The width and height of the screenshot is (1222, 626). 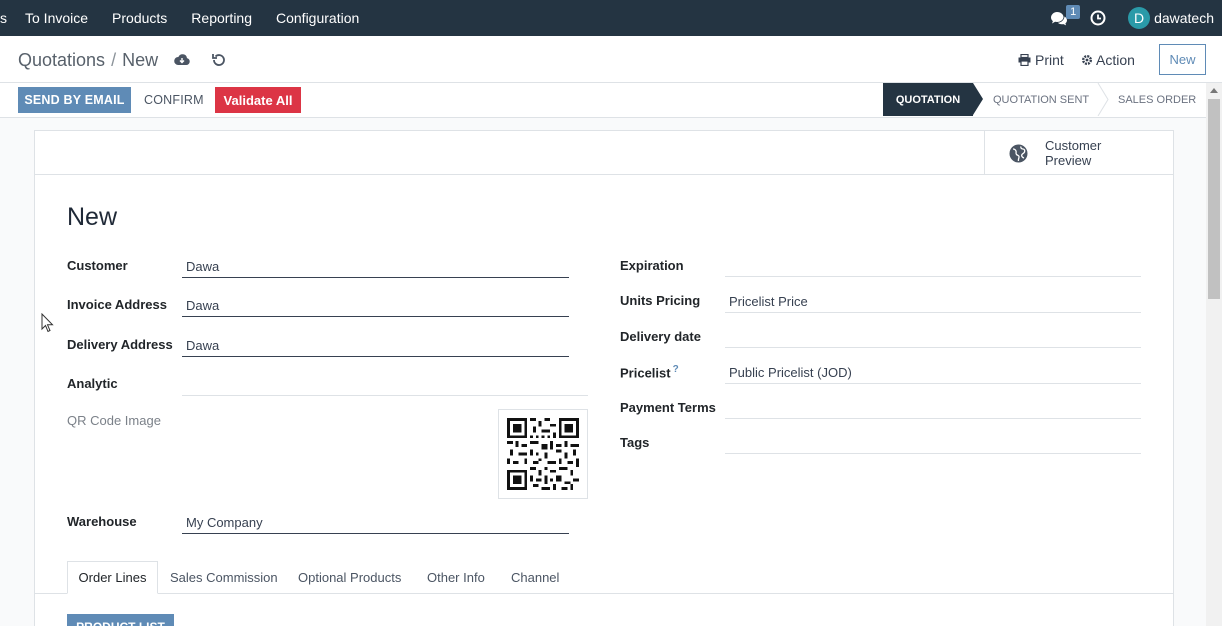 What do you see at coordinates (375, 522) in the screenshot?
I see `warehouse-field: My Company` at bounding box center [375, 522].